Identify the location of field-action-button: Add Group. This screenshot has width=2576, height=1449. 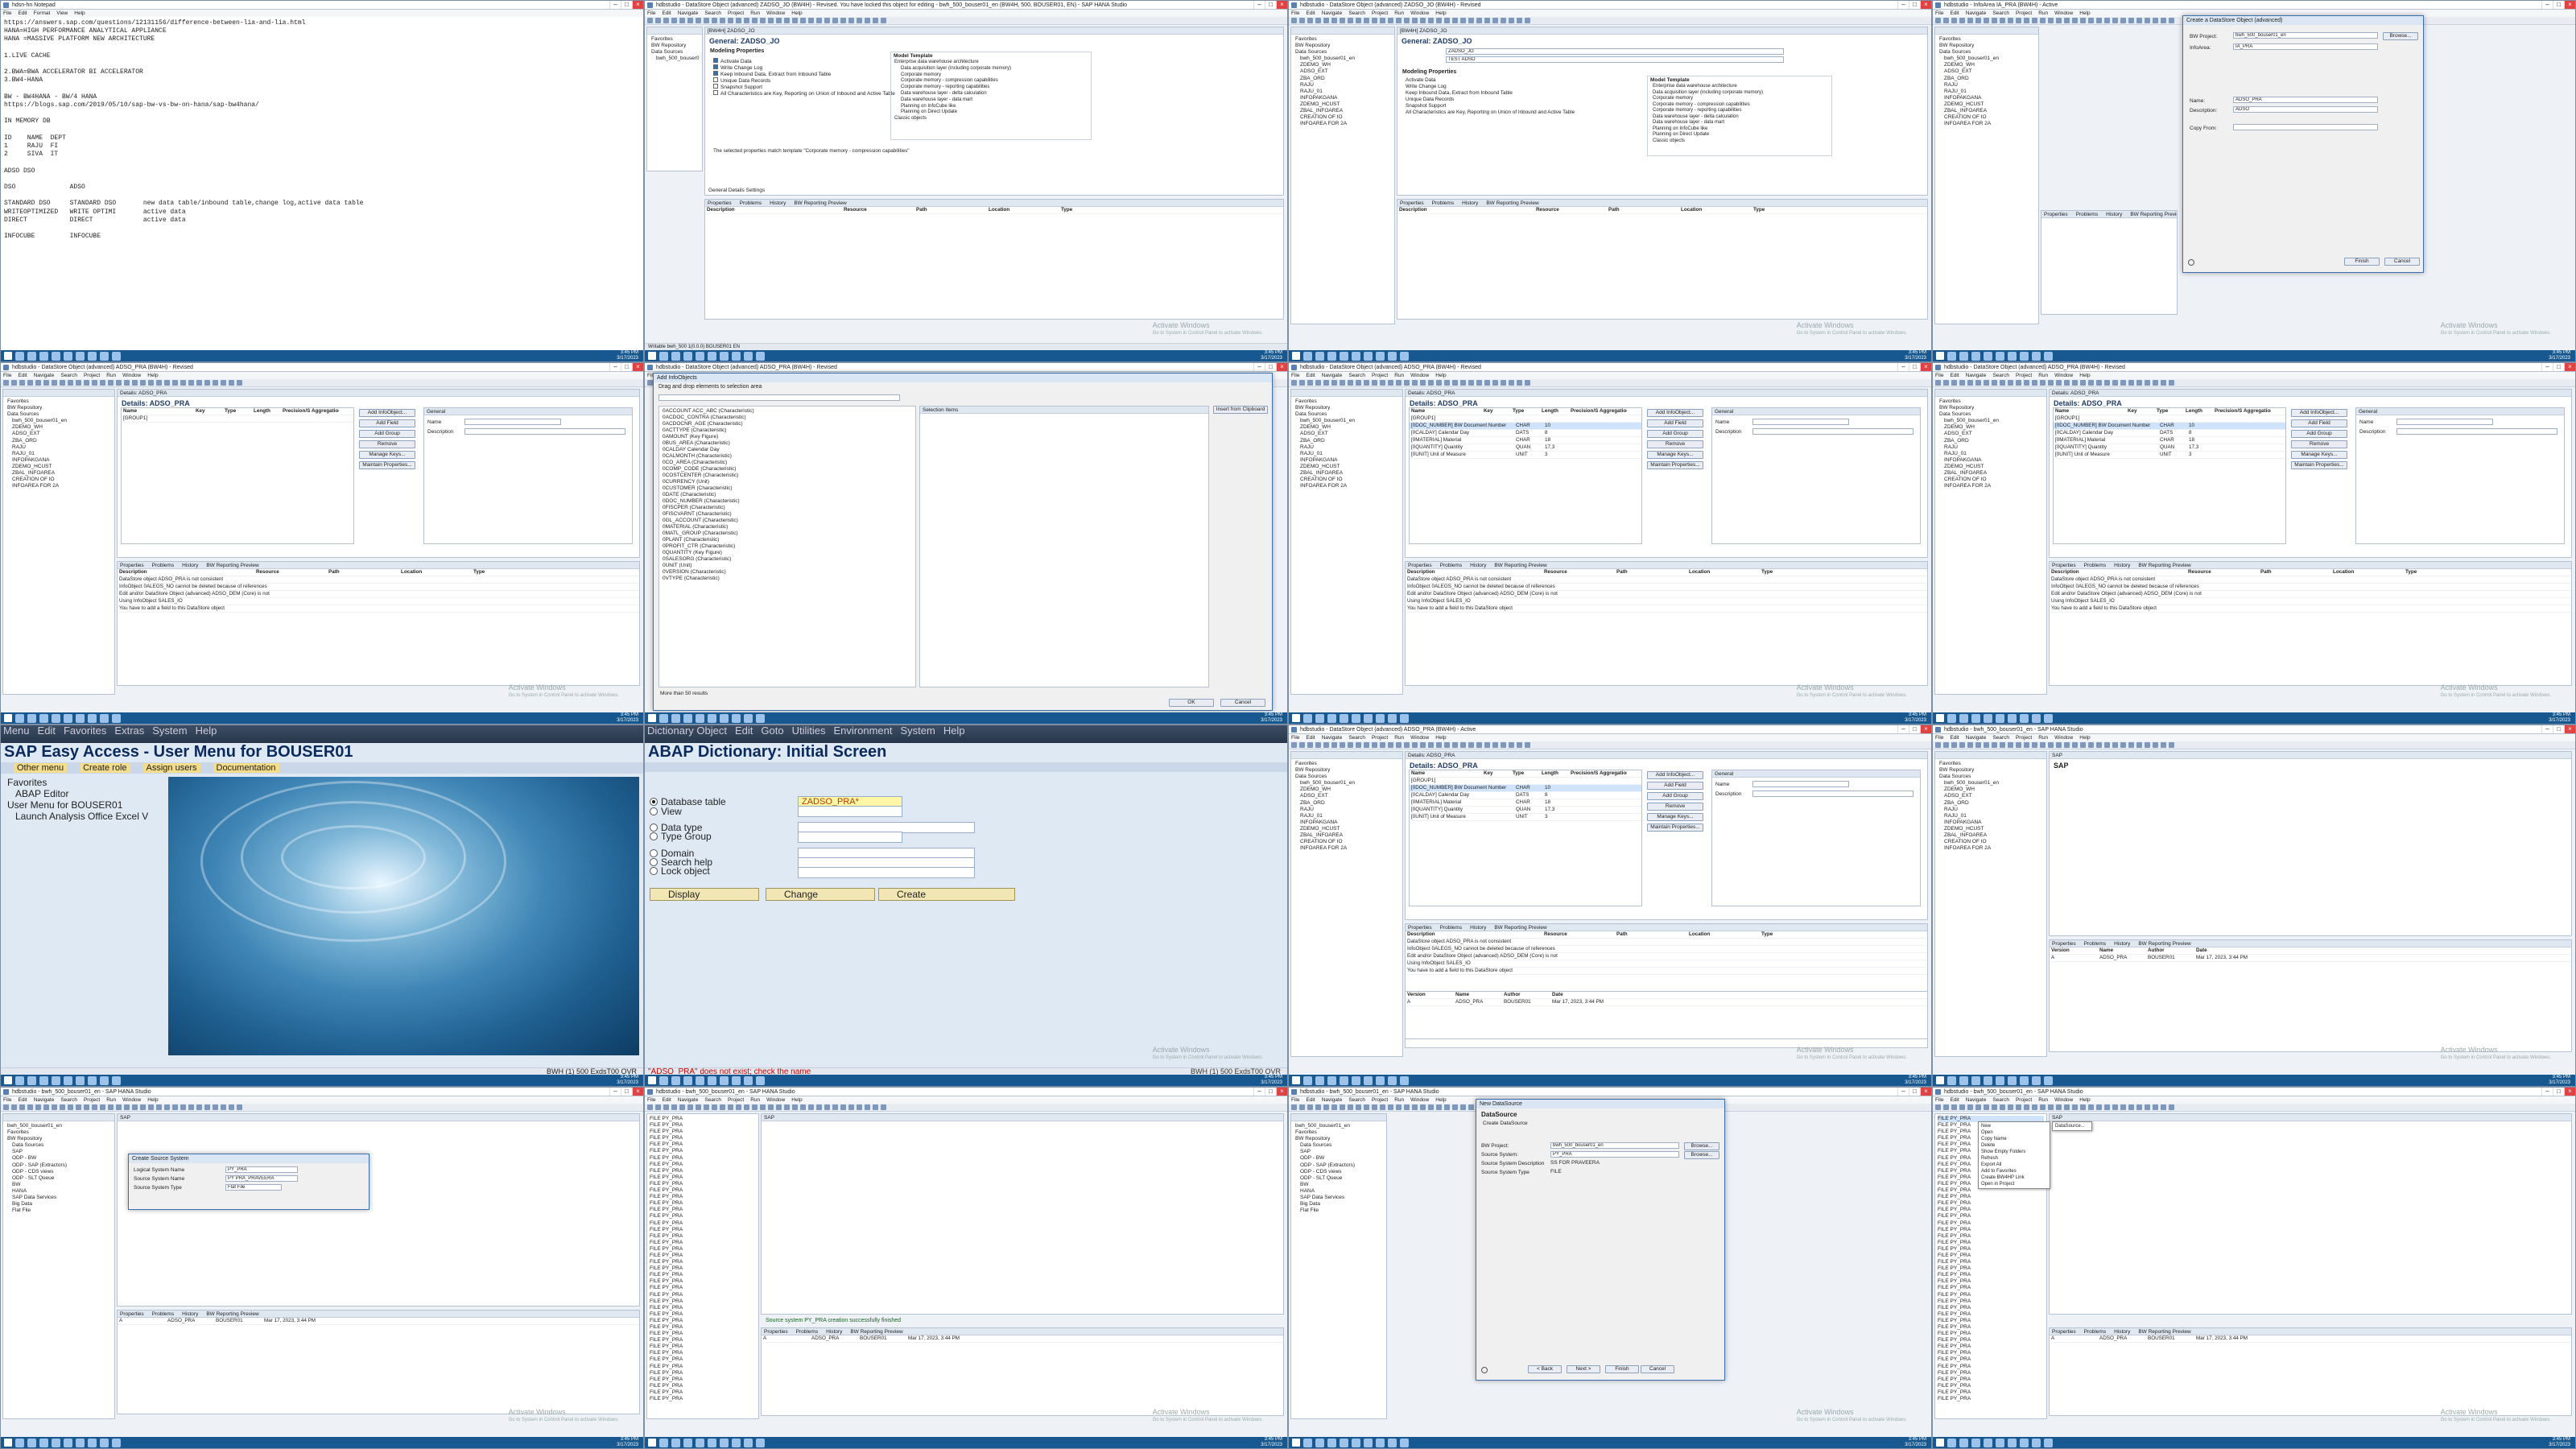
(387, 434).